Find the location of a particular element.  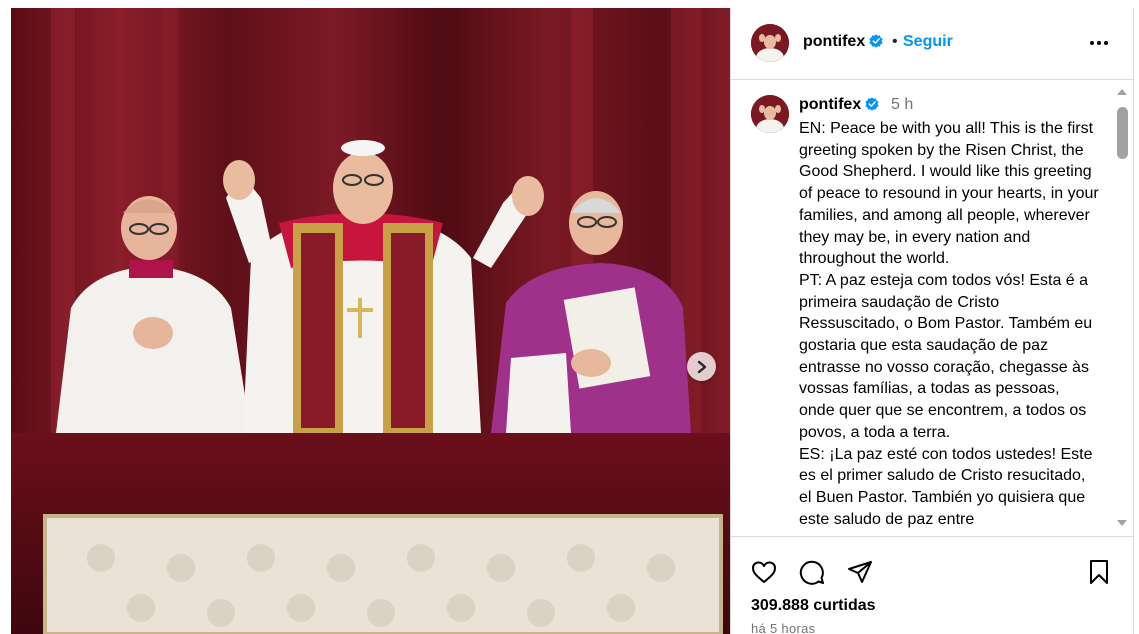

next-image-button is located at coordinates (701, 366).